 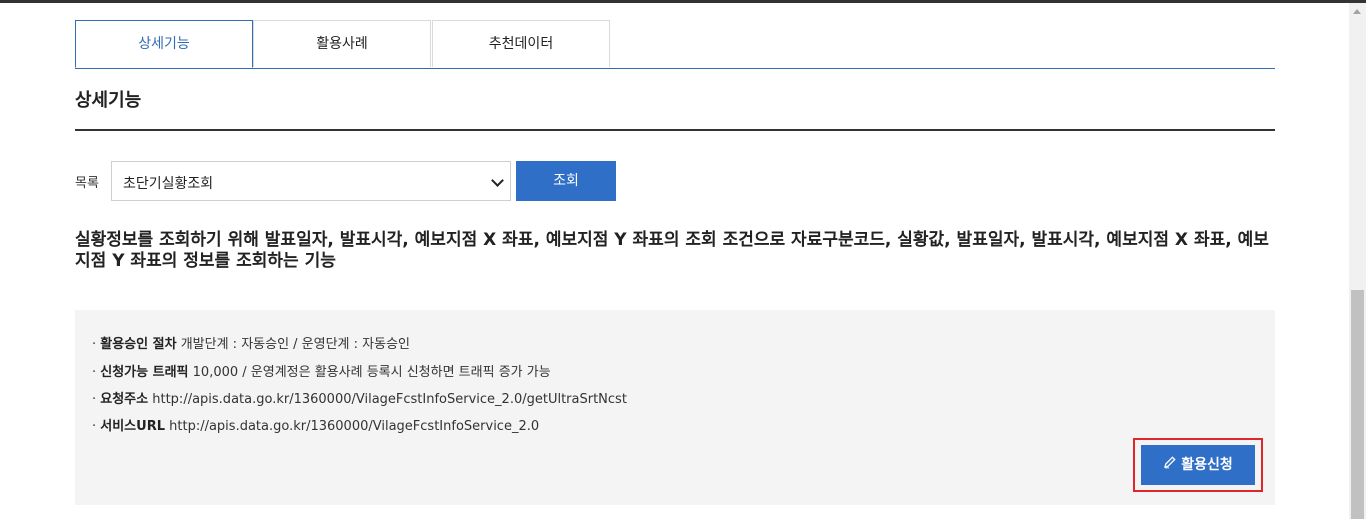 I want to click on operation-select: 초단기실황조회, so click(x=311, y=181).